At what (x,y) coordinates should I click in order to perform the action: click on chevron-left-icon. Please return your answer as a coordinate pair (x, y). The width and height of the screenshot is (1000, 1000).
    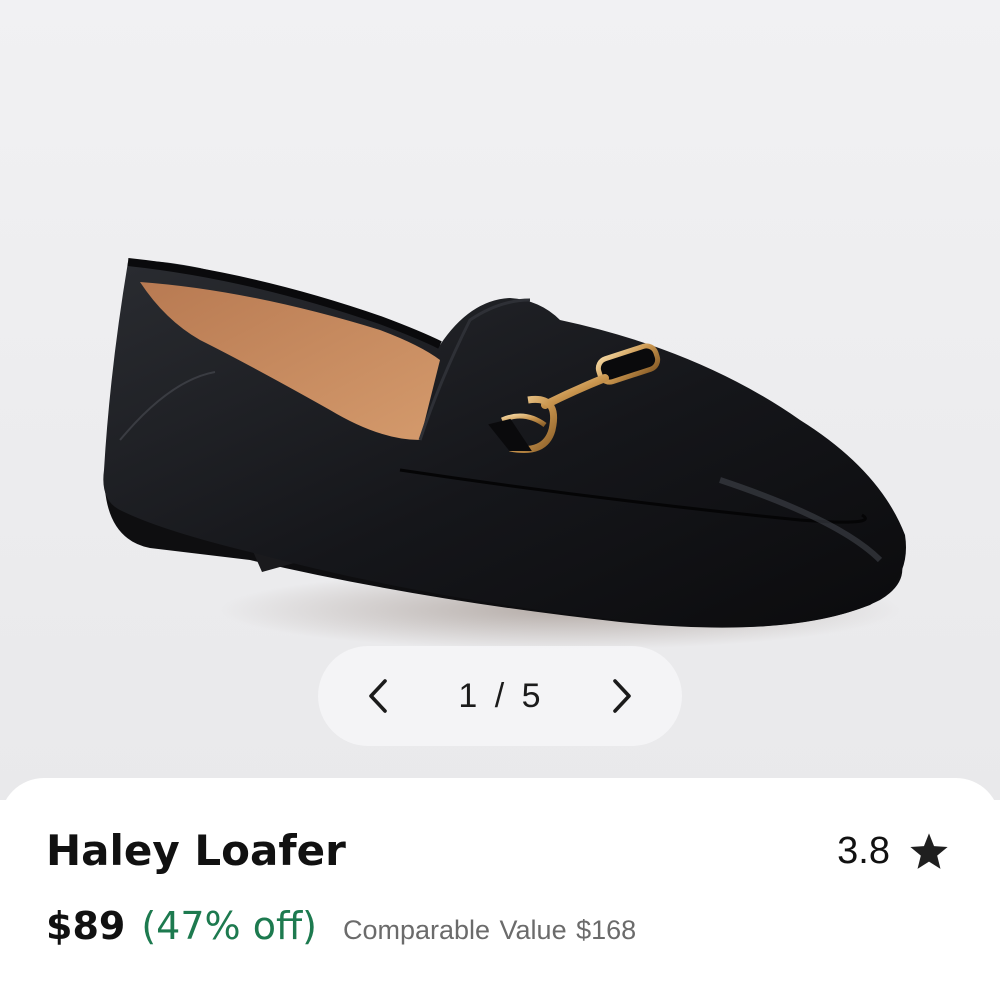
    Looking at the image, I should click on (378, 696).